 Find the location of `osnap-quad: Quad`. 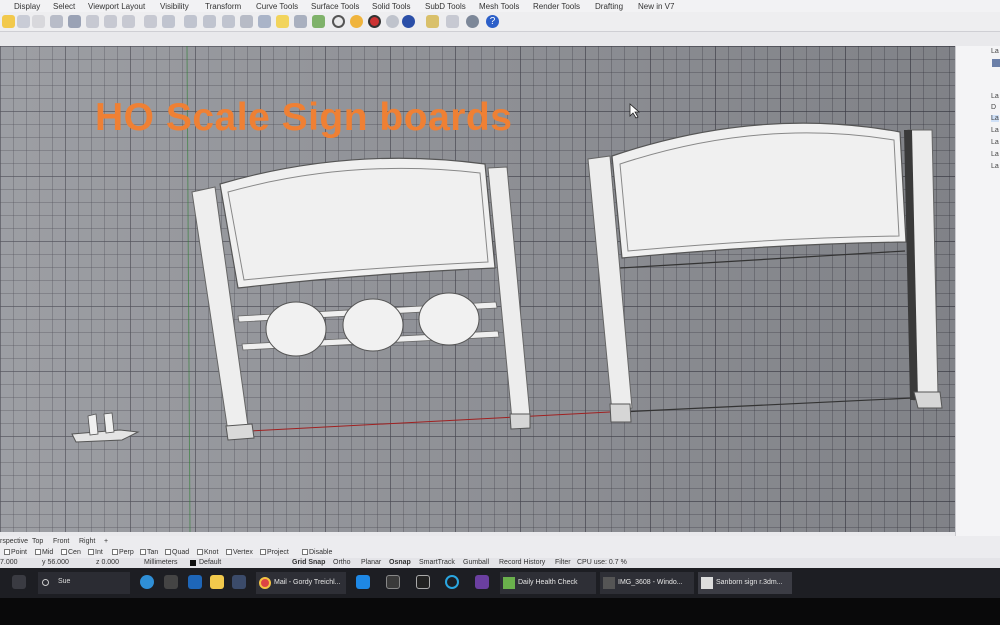

osnap-quad: Quad is located at coordinates (177, 552).